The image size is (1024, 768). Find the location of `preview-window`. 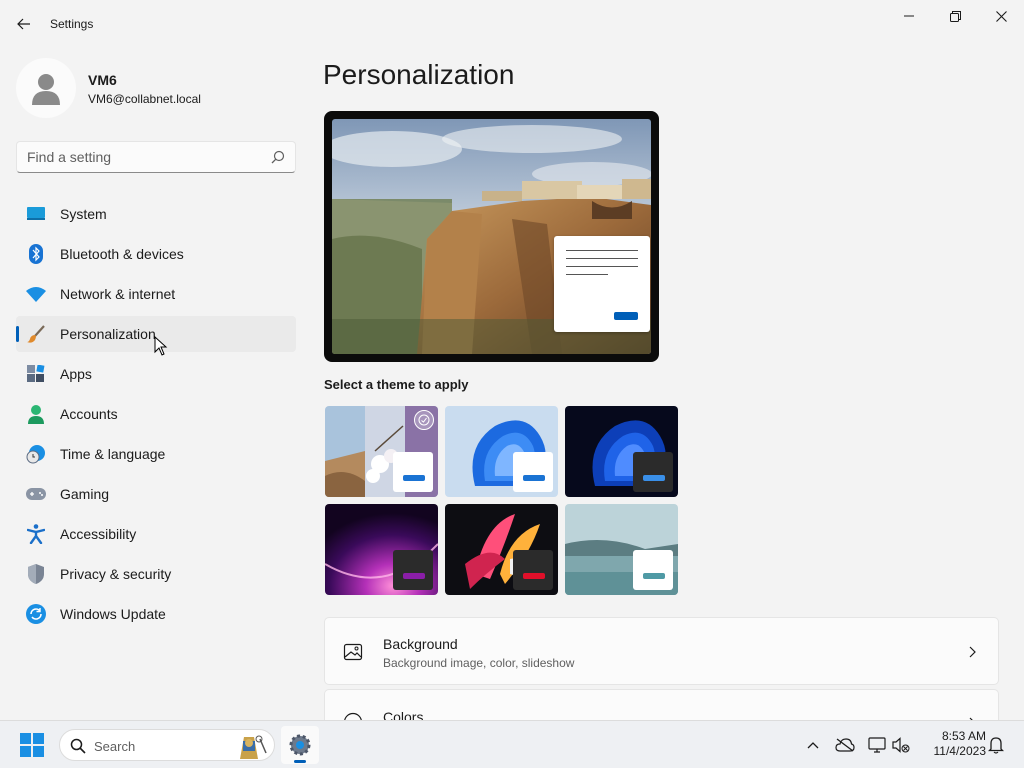

preview-window is located at coordinates (602, 284).